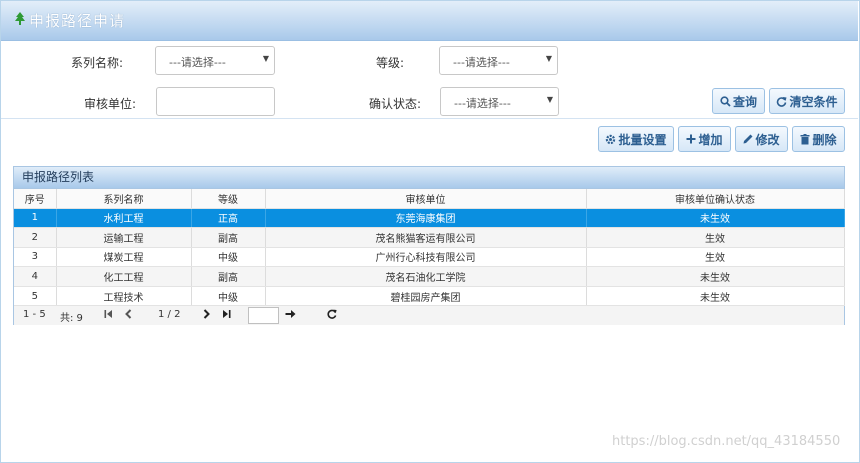  I want to click on table-cell: 正高, so click(228, 218).